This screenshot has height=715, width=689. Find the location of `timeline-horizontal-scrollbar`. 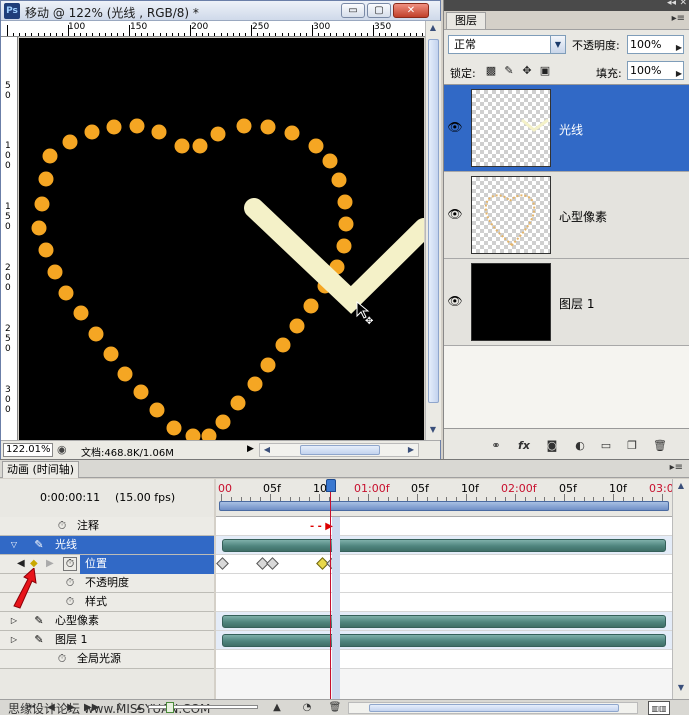

timeline-horizontal-scrollbar is located at coordinates (493, 708).